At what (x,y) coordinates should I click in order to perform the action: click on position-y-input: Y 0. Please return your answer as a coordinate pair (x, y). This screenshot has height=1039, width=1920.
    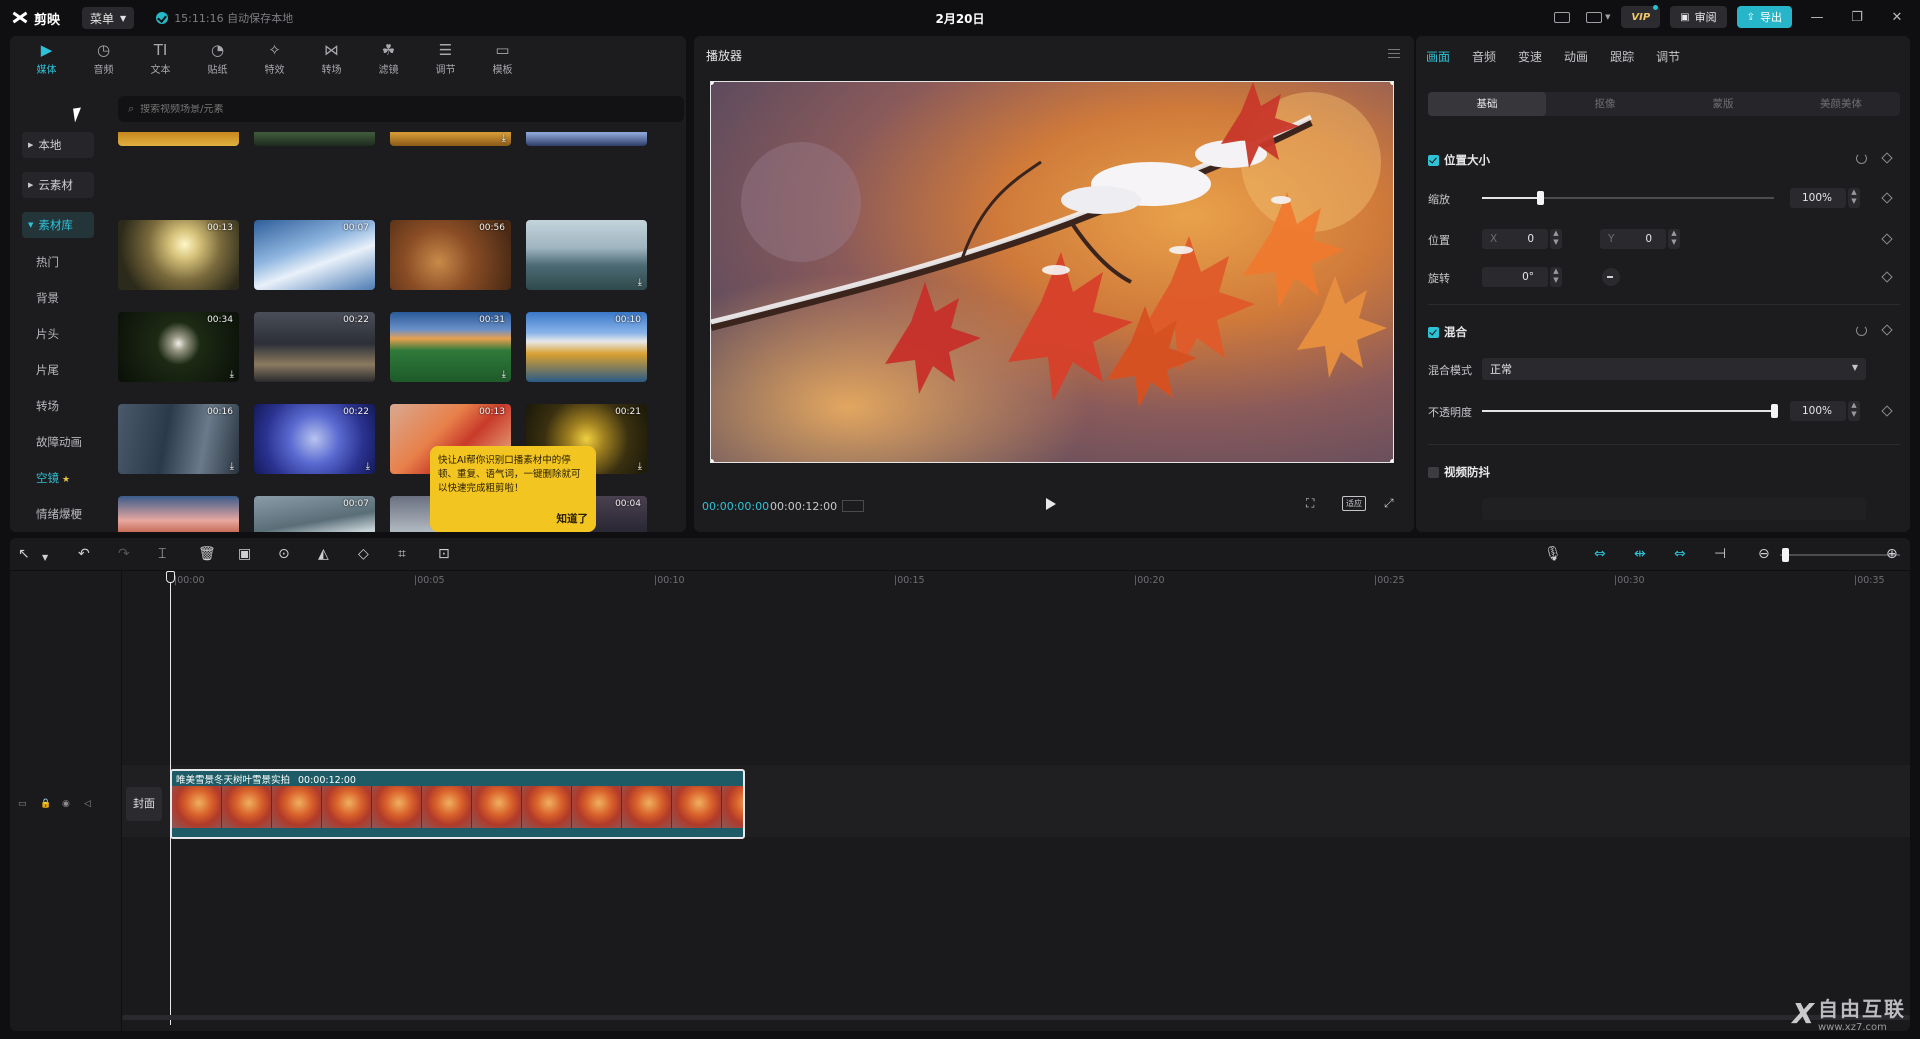
    Looking at the image, I should click on (1633, 239).